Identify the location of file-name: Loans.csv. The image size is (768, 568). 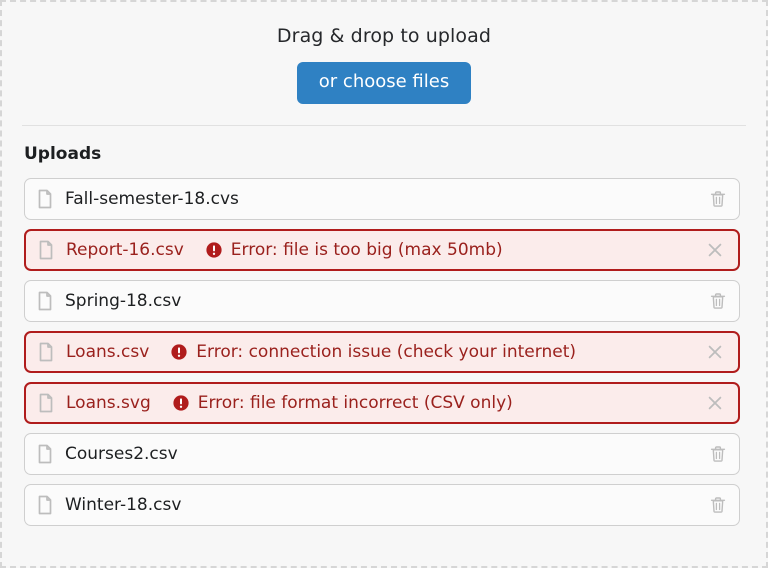
(108, 352).